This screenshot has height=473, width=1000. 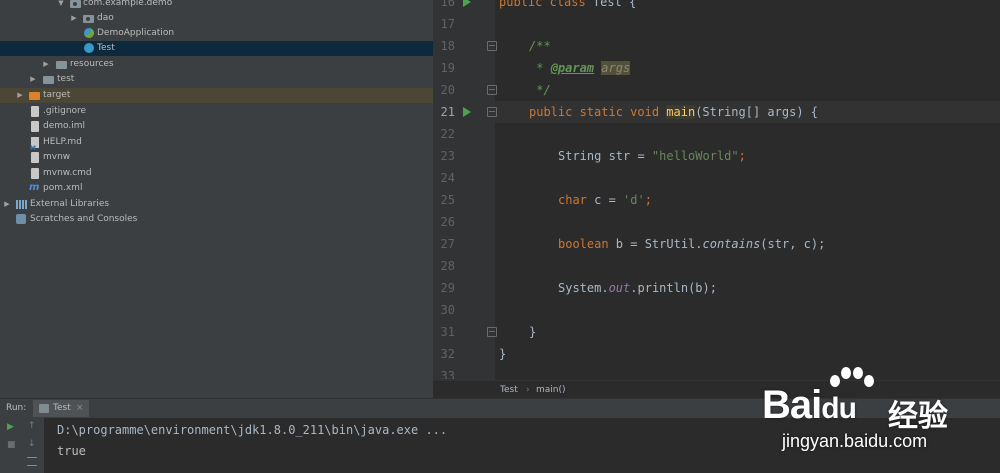 What do you see at coordinates (216, 173) in the screenshot?
I see `tree-item-mvnw-cmd: mvnw.cmd` at bounding box center [216, 173].